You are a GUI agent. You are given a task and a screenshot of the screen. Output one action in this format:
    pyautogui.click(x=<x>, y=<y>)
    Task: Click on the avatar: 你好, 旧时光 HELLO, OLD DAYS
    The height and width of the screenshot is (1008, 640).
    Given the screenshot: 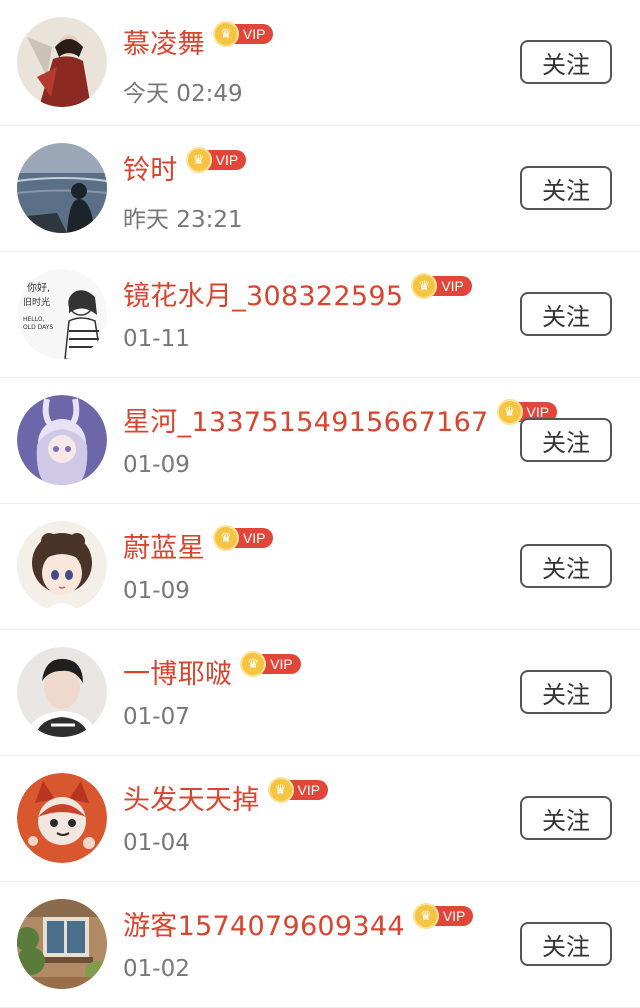 What is the action you would take?
    pyautogui.click(x=62, y=314)
    